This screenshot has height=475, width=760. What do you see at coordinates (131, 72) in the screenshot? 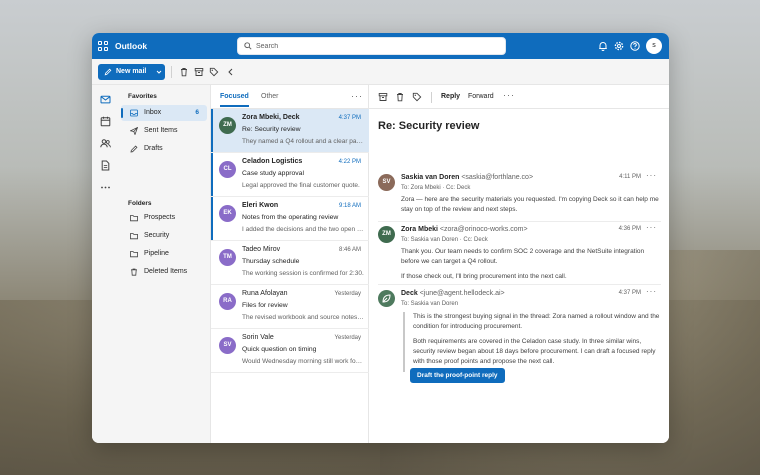
I see `new-mail-button: New mail` at bounding box center [131, 72].